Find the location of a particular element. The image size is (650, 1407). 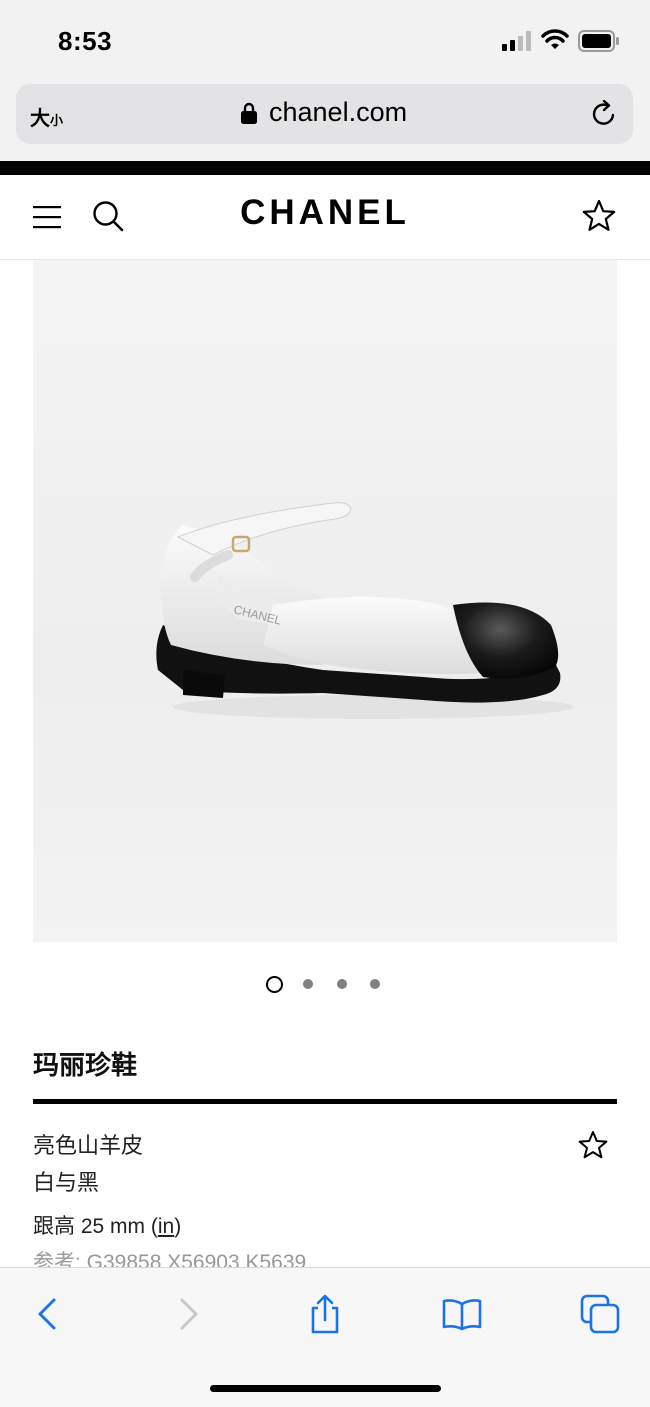

forward-arrow-icon is located at coordinates (188, 1314).